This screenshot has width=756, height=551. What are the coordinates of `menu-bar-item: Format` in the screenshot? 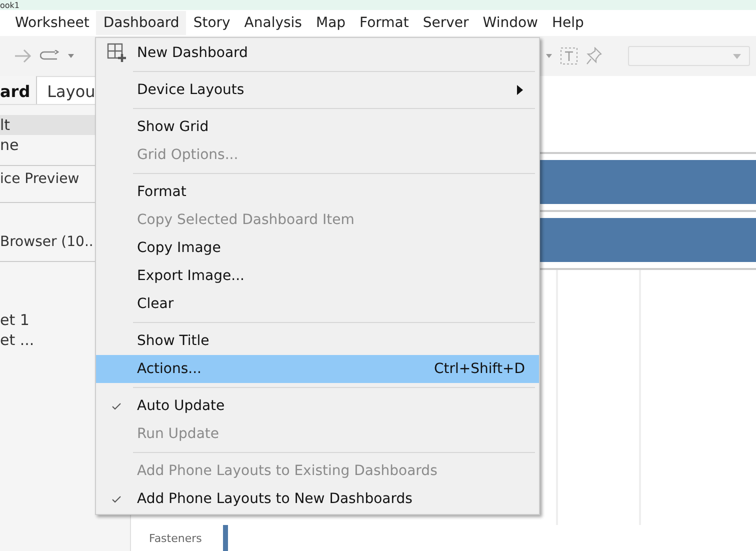 It's located at (384, 23).